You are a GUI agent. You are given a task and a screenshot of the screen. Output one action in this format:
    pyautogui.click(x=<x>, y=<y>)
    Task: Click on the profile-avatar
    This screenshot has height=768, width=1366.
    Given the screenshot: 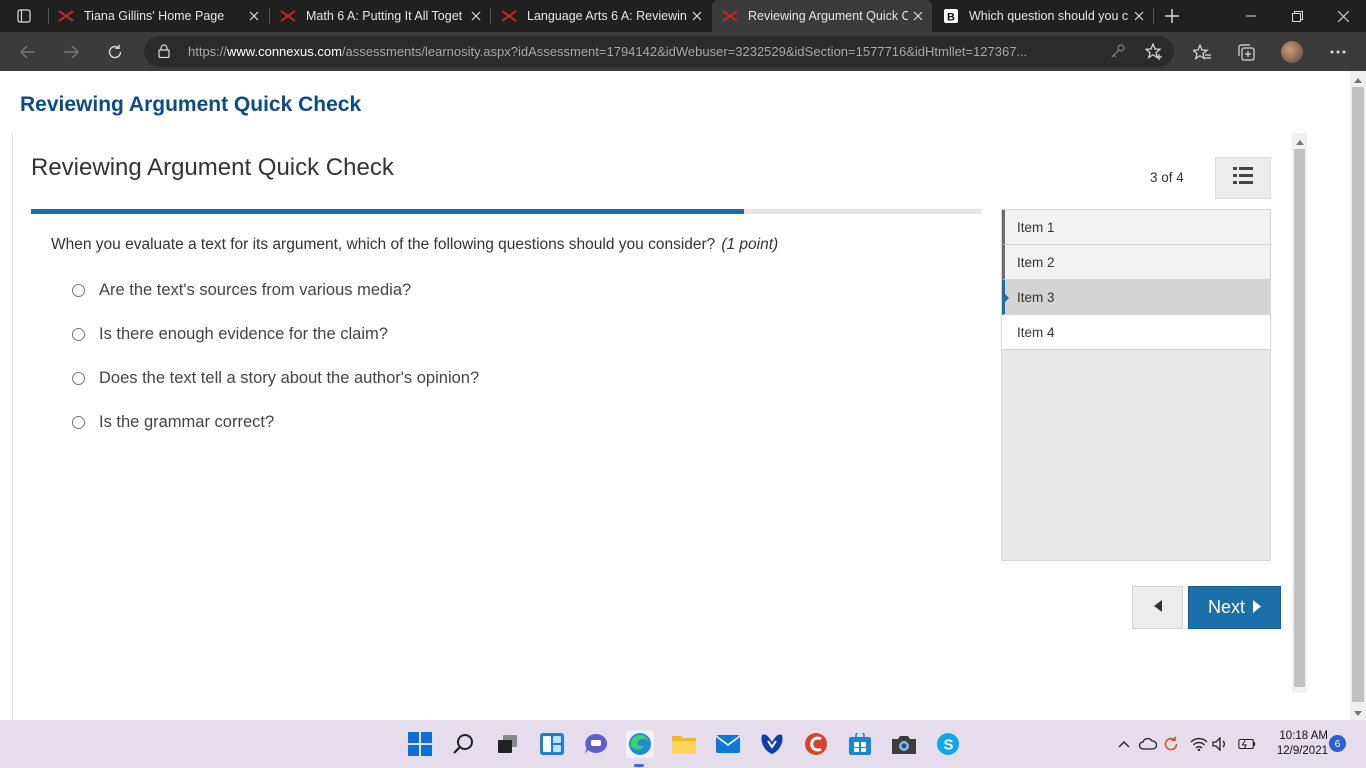 What is the action you would take?
    pyautogui.click(x=1292, y=52)
    